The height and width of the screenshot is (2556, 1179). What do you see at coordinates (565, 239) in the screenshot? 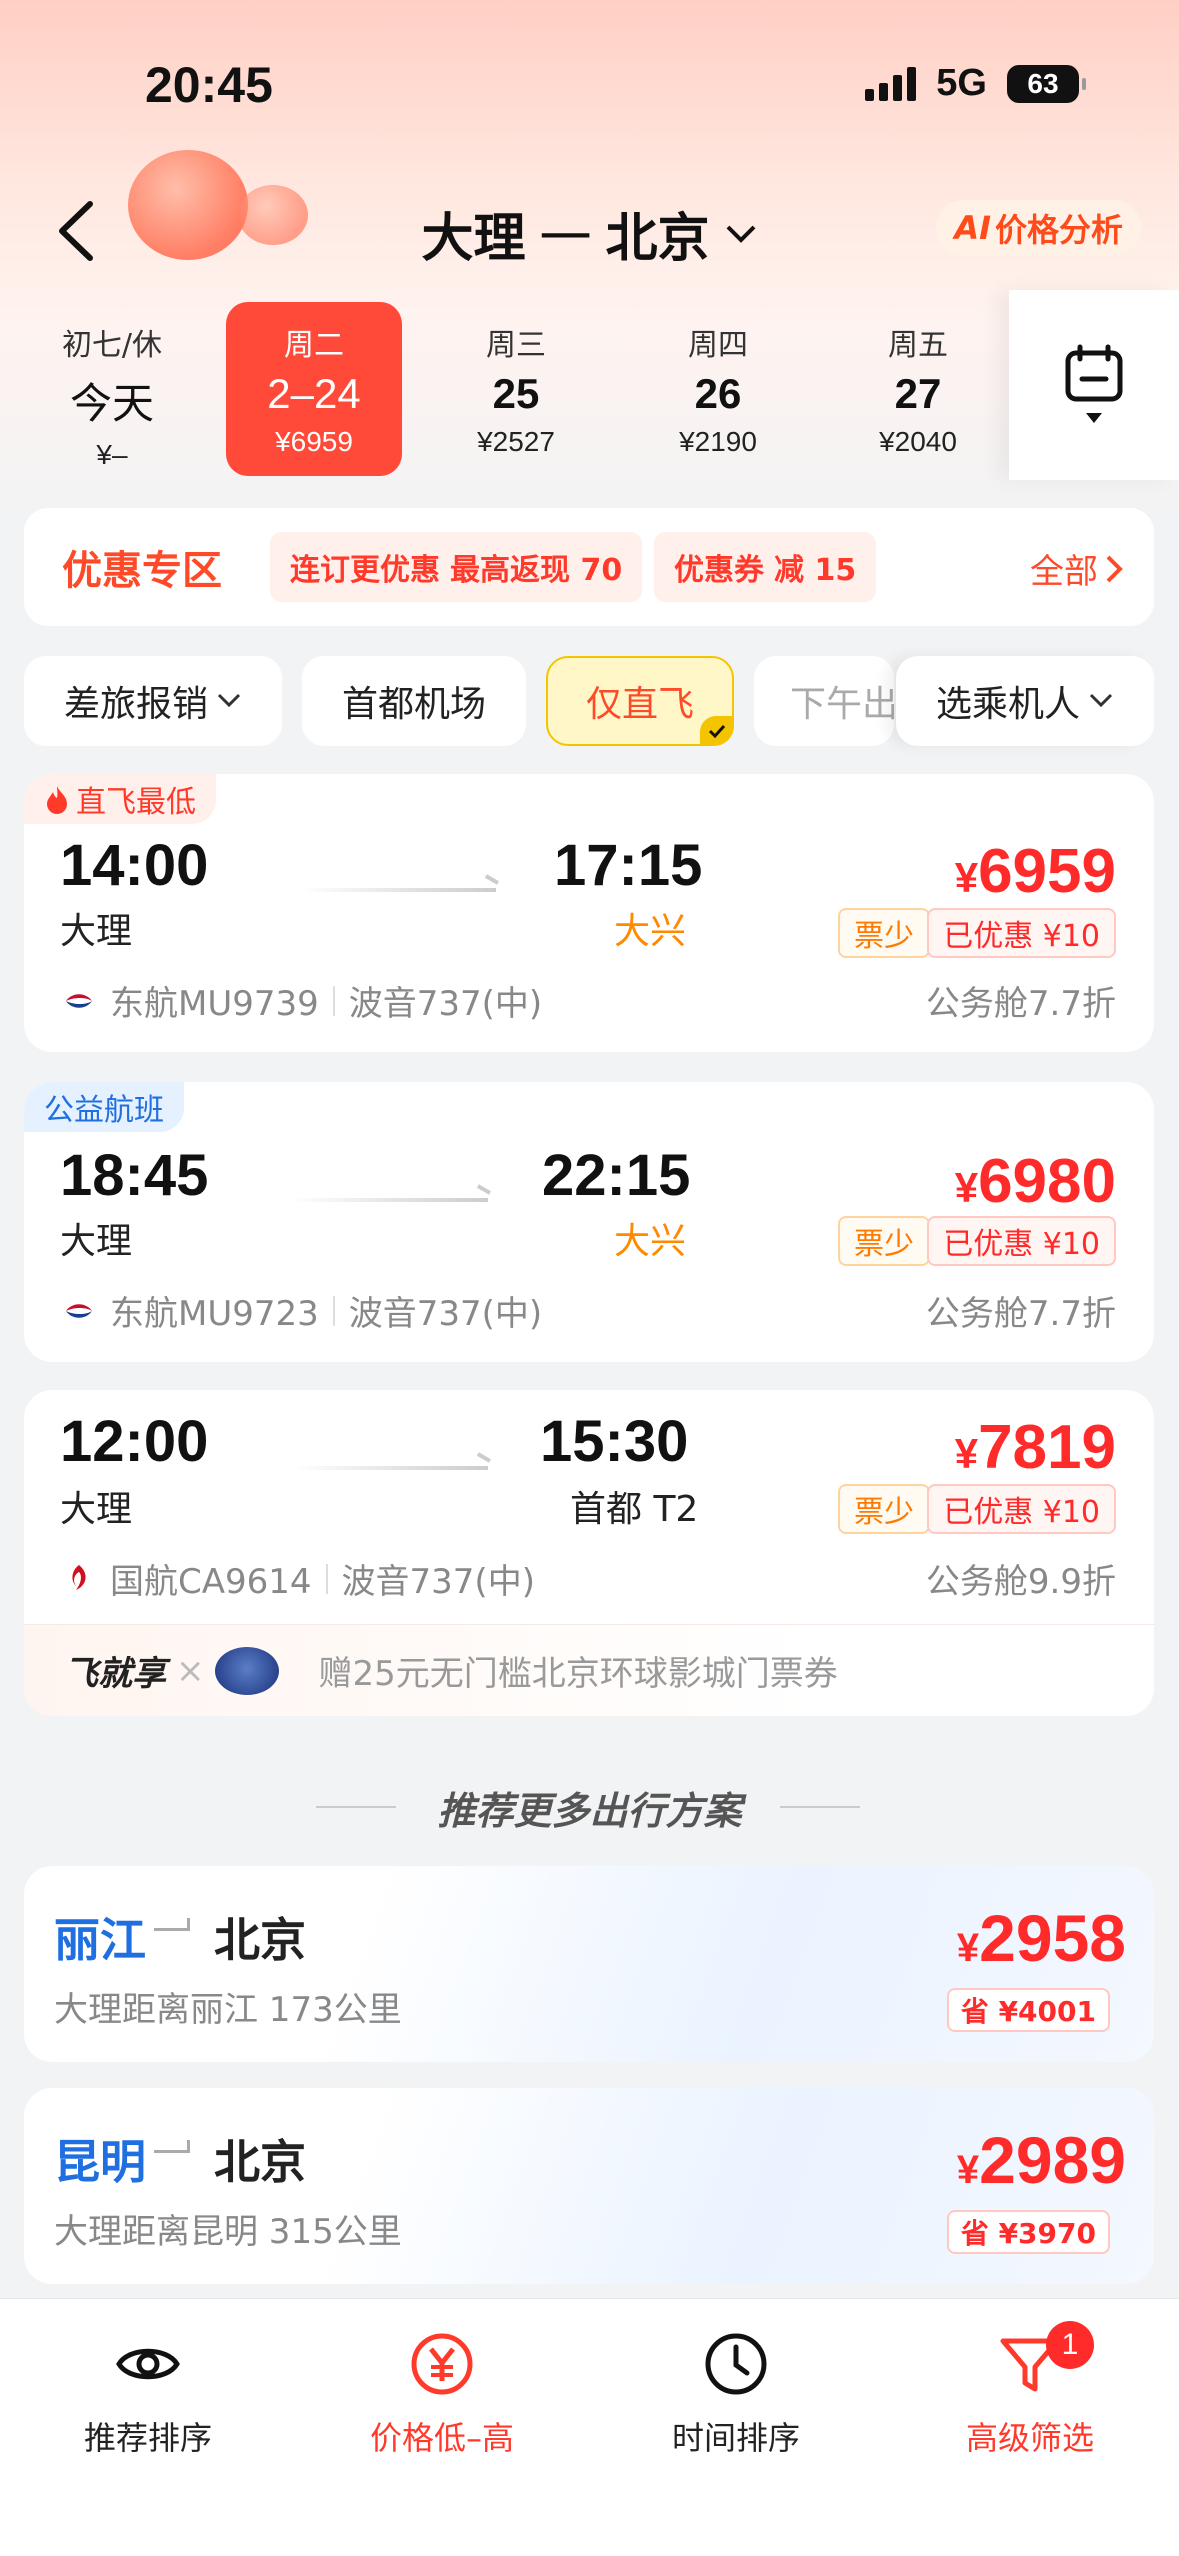
I see `route-separator: 一` at bounding box center [565, 239].